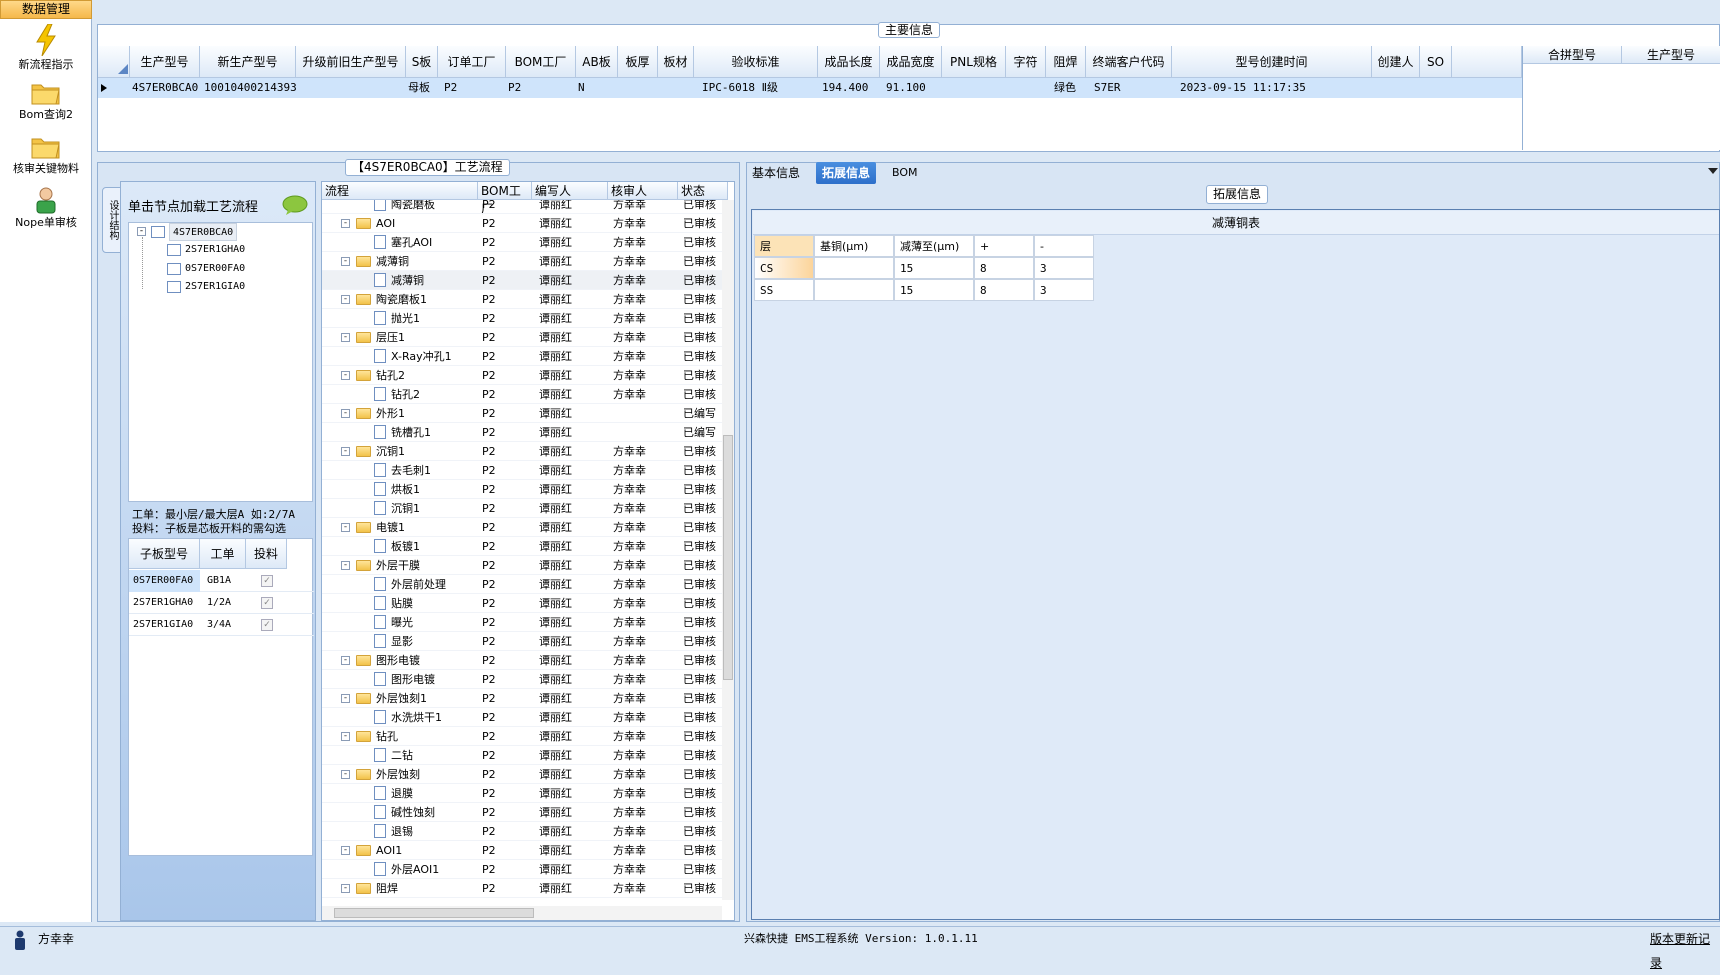  Describe the element at coordinates (46, 101) in the screenshot. I see `nav-item-bom-query: Bom查询2` at that location.